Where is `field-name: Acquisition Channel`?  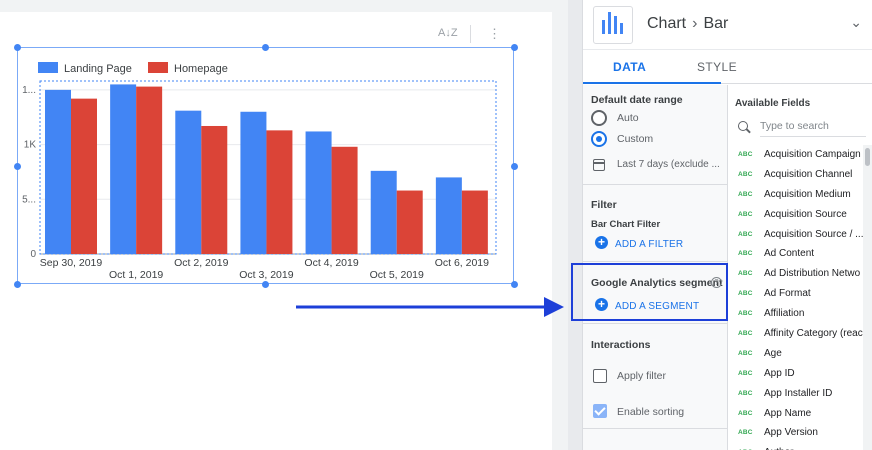
field-name: Acquisition Channel is located at coordinates (808, 174).